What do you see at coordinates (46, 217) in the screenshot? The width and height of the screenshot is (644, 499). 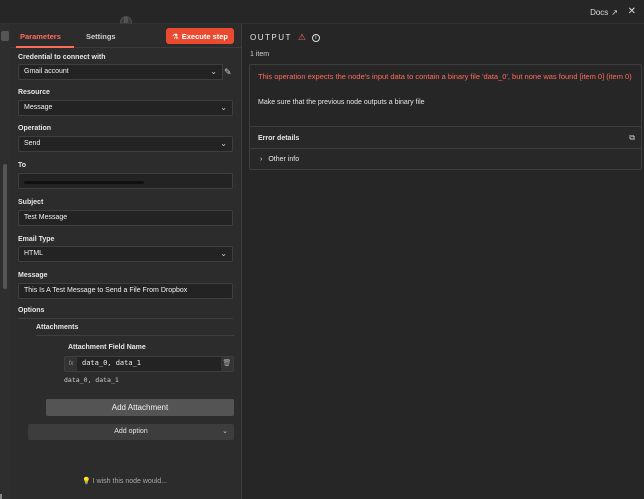 I see `subject-value: Test Message` at bounding box center [46, 217].